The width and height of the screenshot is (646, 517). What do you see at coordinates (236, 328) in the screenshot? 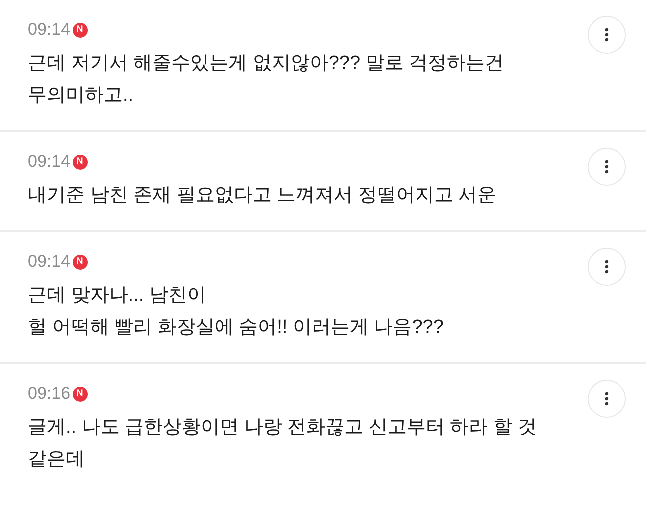
I see `comment-text: 헐 어떡해 빨리 화장실에 숨어!! 이러는게 나음???` at bounding box center [236, 328].